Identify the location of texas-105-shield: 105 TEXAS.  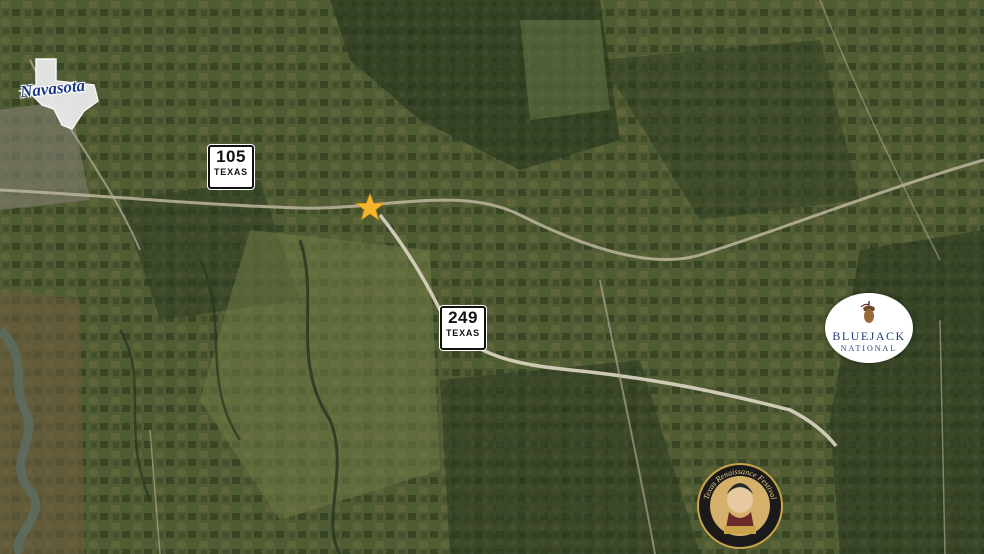
(231, 167).